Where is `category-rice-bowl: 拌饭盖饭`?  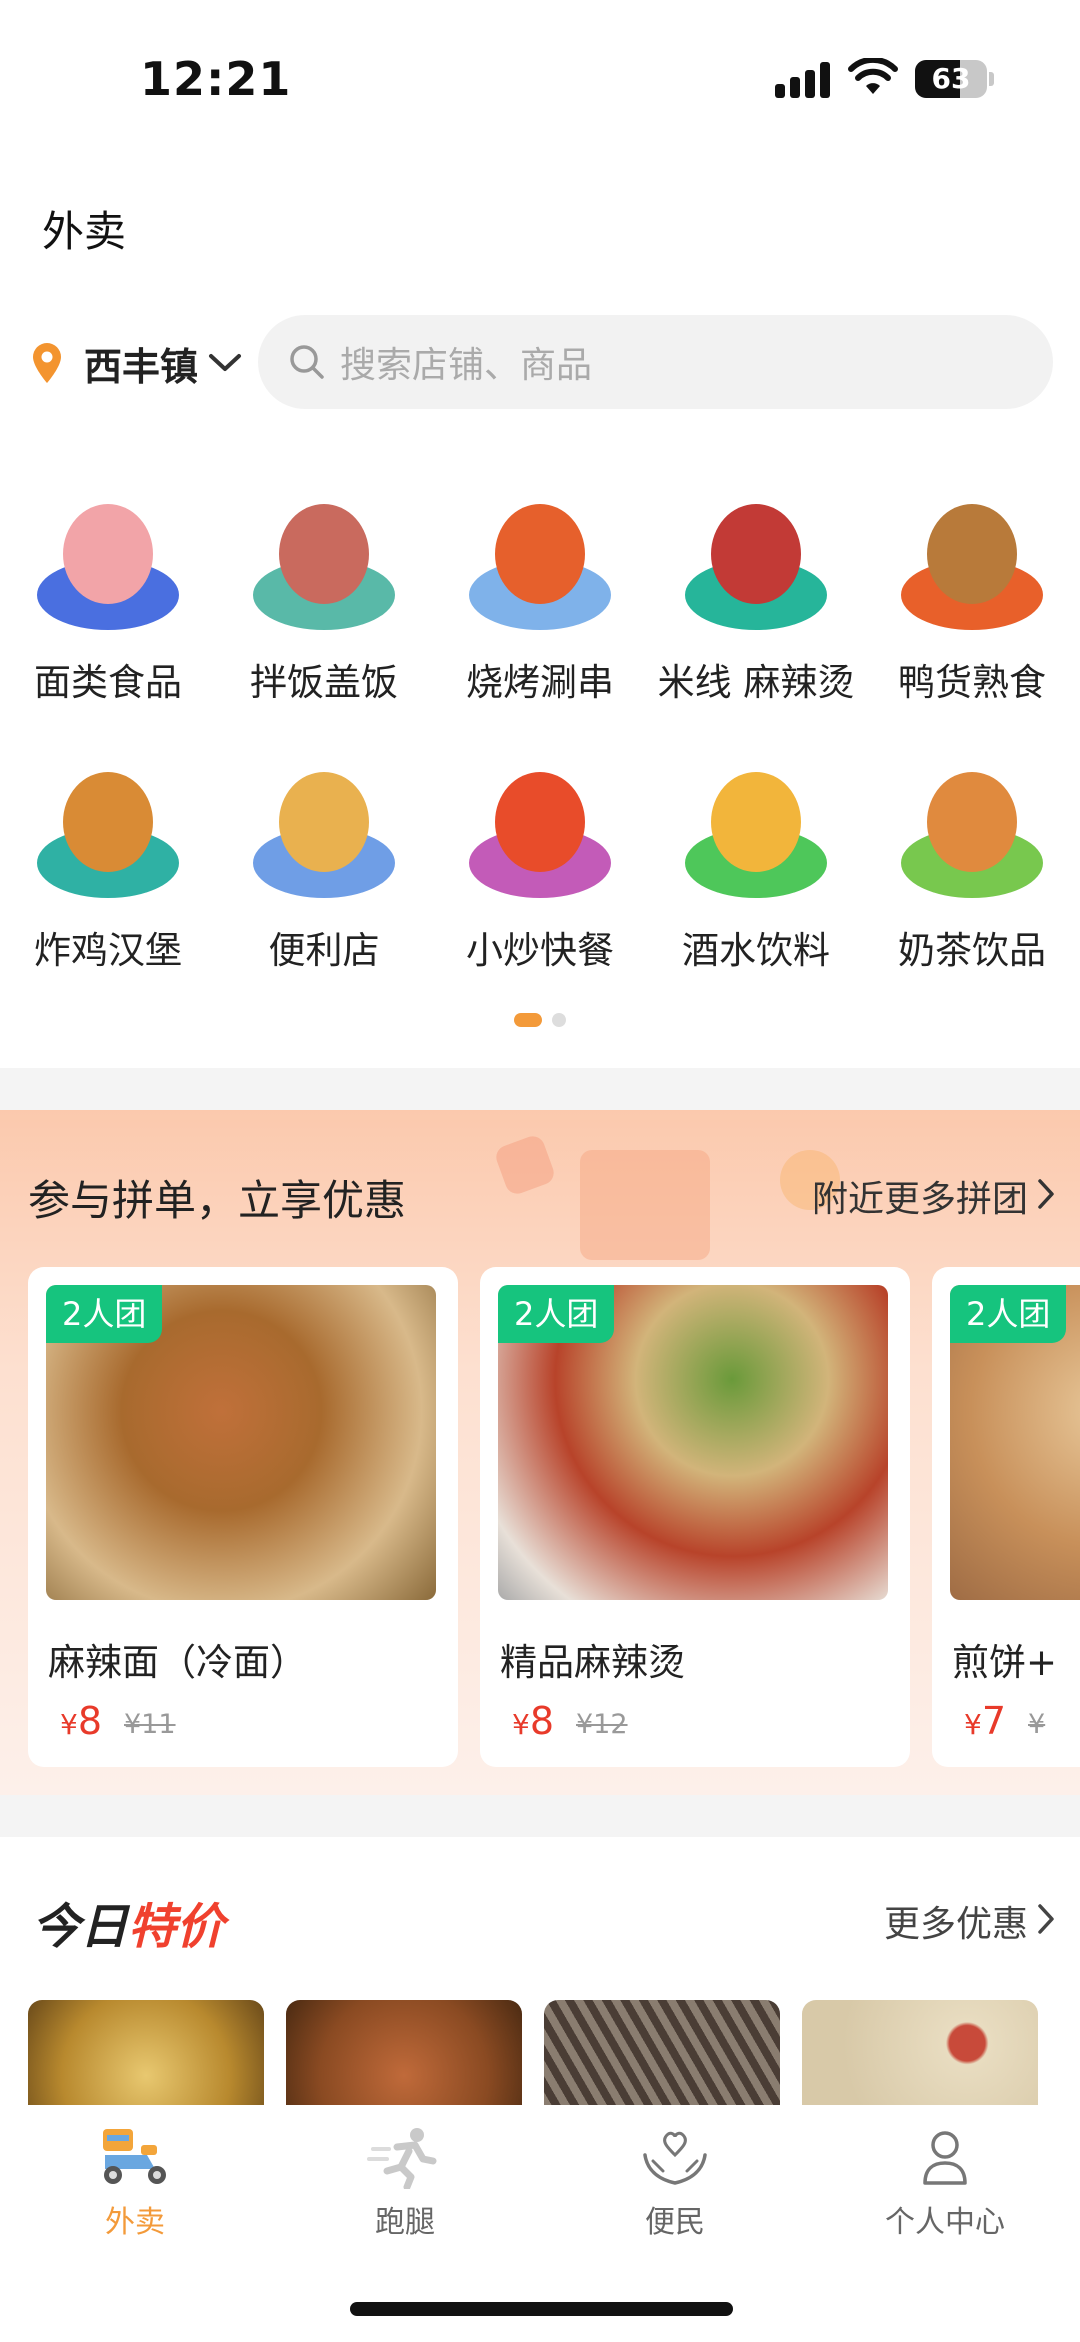 category-rice-bowl: 拌饭盖饭 is located at coordinates (324, 624).